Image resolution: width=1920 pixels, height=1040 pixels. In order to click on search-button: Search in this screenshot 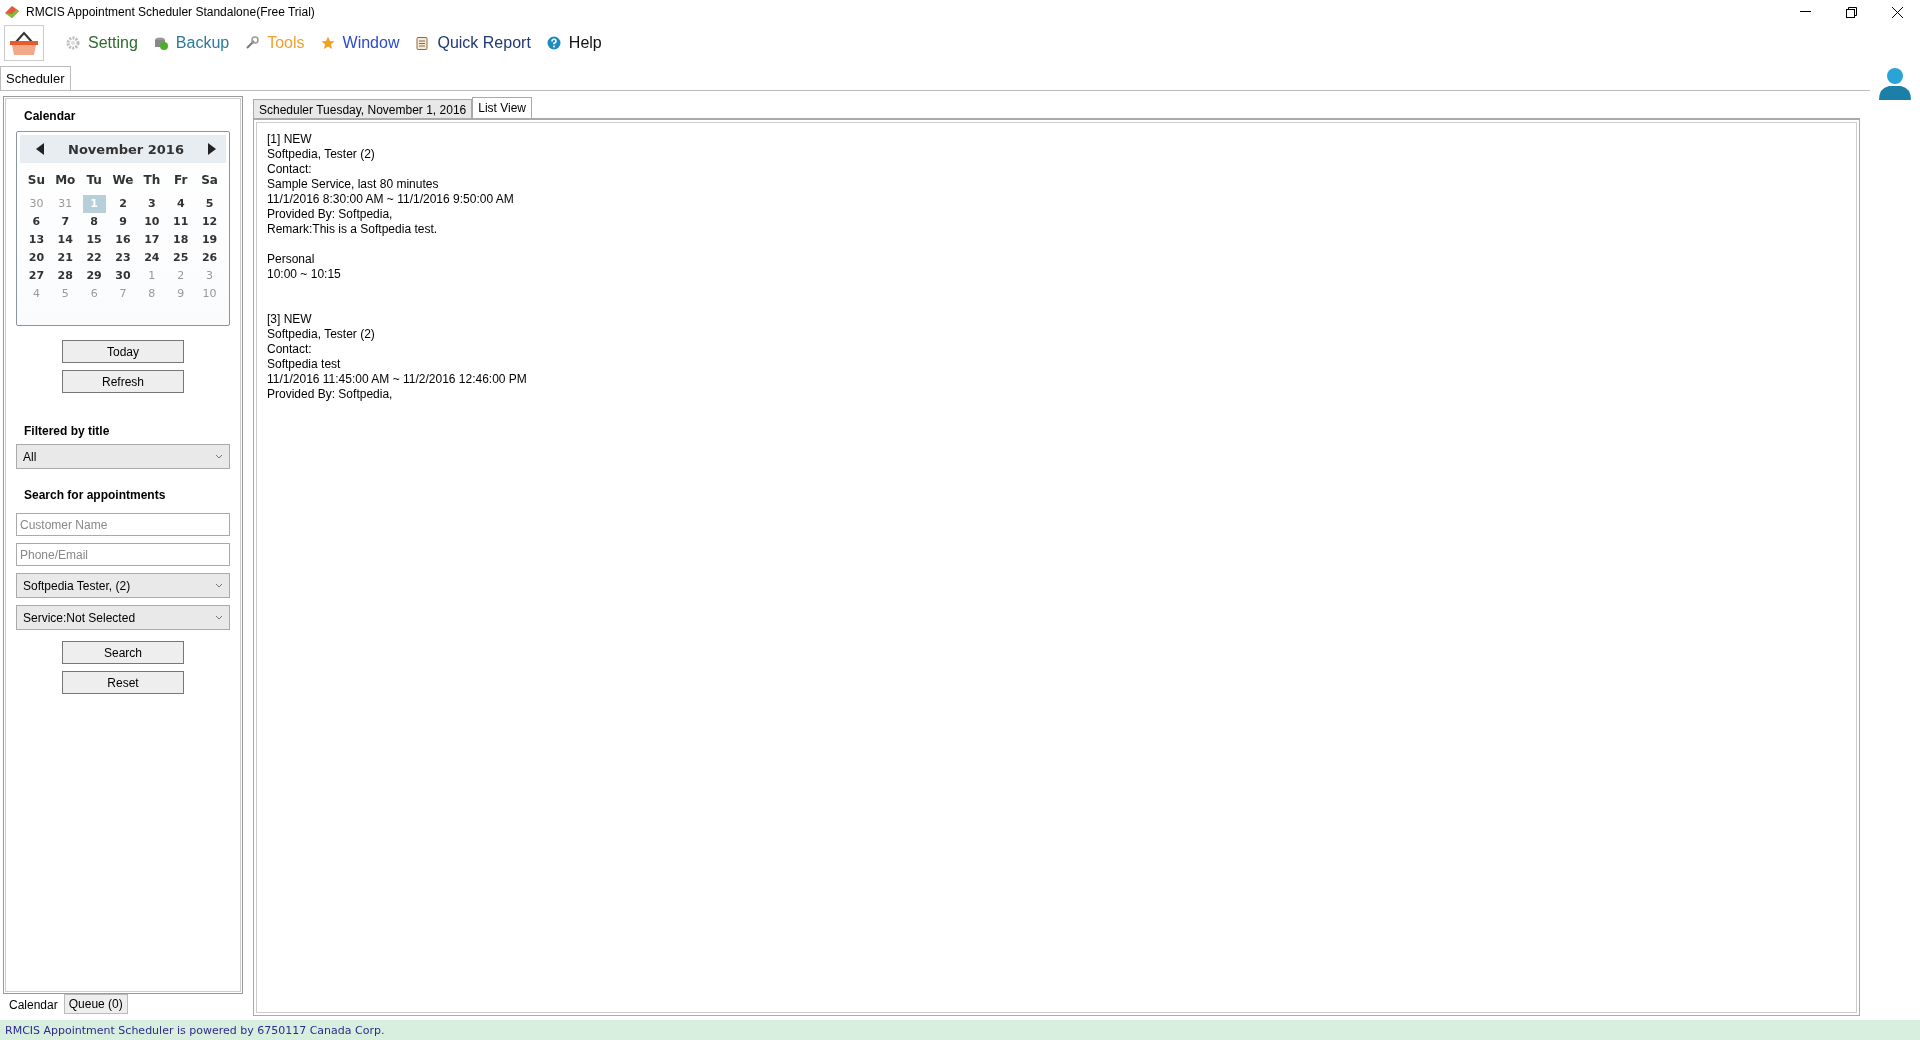, I will do `click(123, 652)`.